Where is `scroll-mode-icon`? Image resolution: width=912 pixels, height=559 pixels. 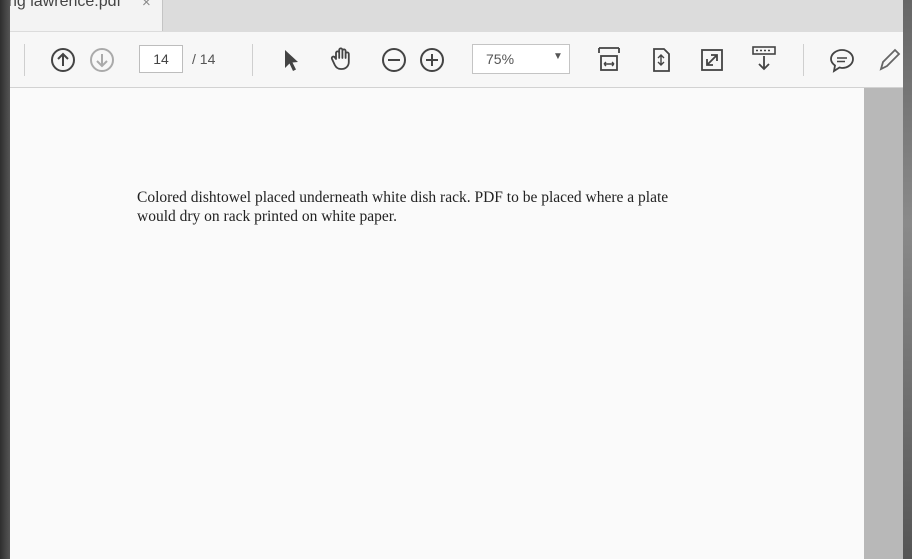
scroll-mode-icon is located at coordinates (764, 58).